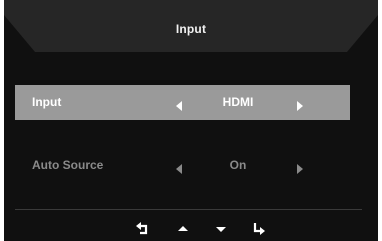 The image size is (382, 241). What do you see at coordinates (191, 29) in the screenshot?
I see `menu-title: Input` at bounding box center [191, 29].